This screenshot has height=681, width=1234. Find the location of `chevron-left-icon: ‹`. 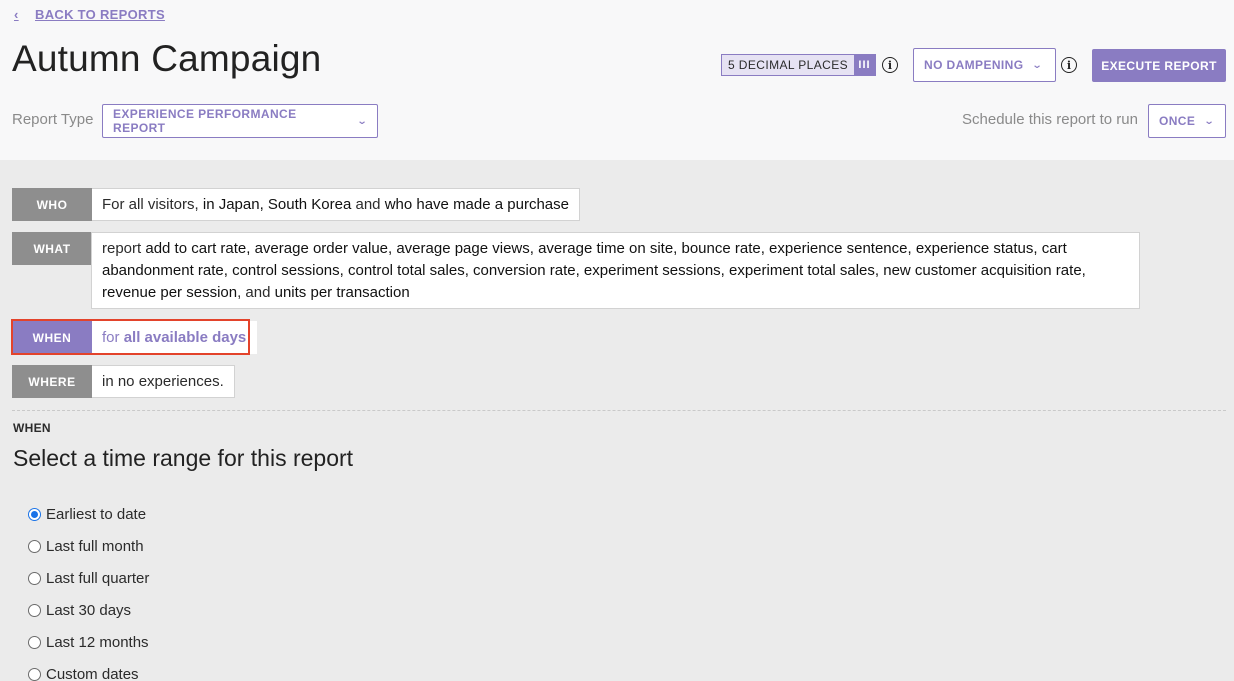

chevron-left-icon: ‹ is located at coordinates (16, 14).